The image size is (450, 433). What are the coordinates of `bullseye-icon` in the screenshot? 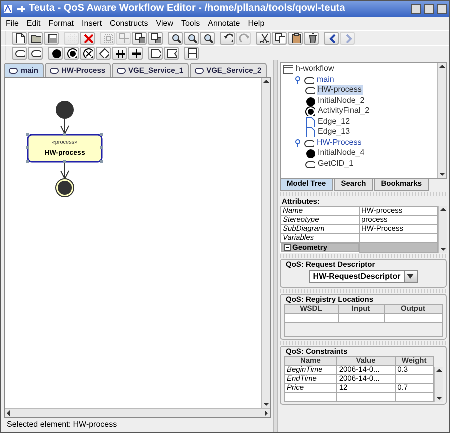 It's located at (310, 111).